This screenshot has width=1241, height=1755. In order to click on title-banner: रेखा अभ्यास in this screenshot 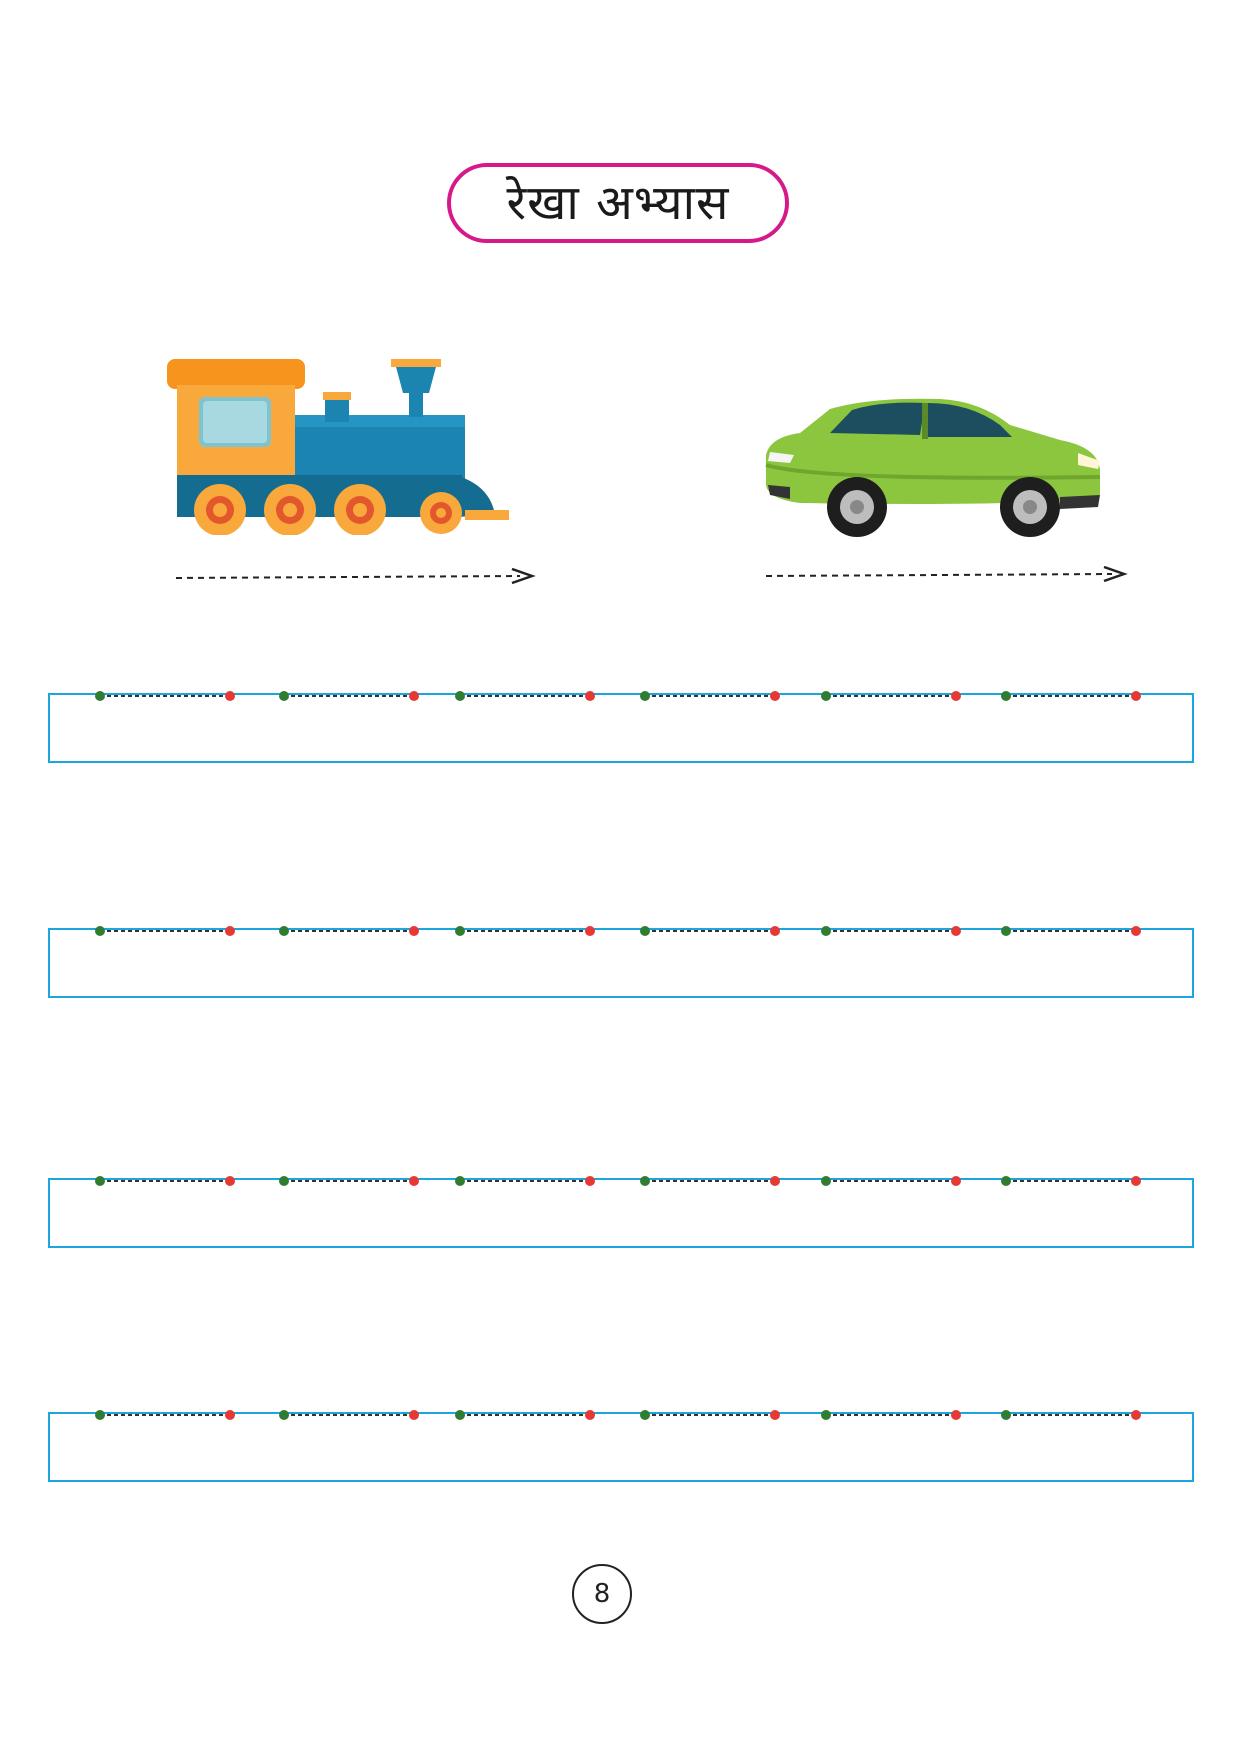, I will do `click(618, 203)`.